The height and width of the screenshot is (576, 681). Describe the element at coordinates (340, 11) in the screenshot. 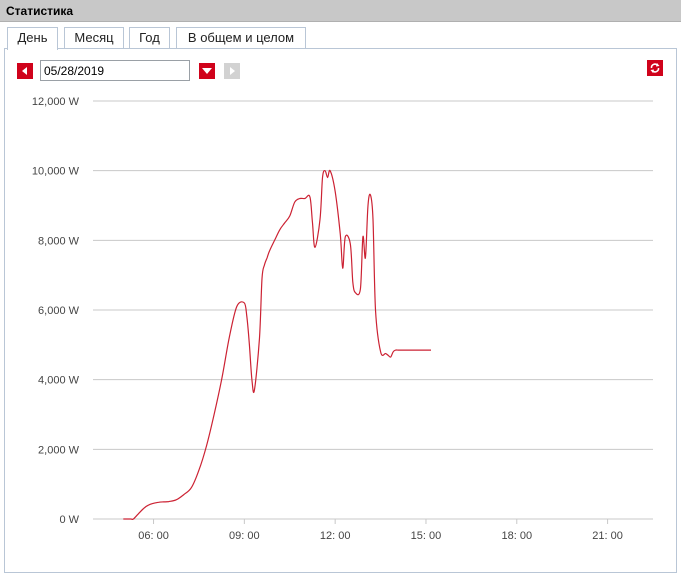

I see `window-titlebar: Статистика` at that location.